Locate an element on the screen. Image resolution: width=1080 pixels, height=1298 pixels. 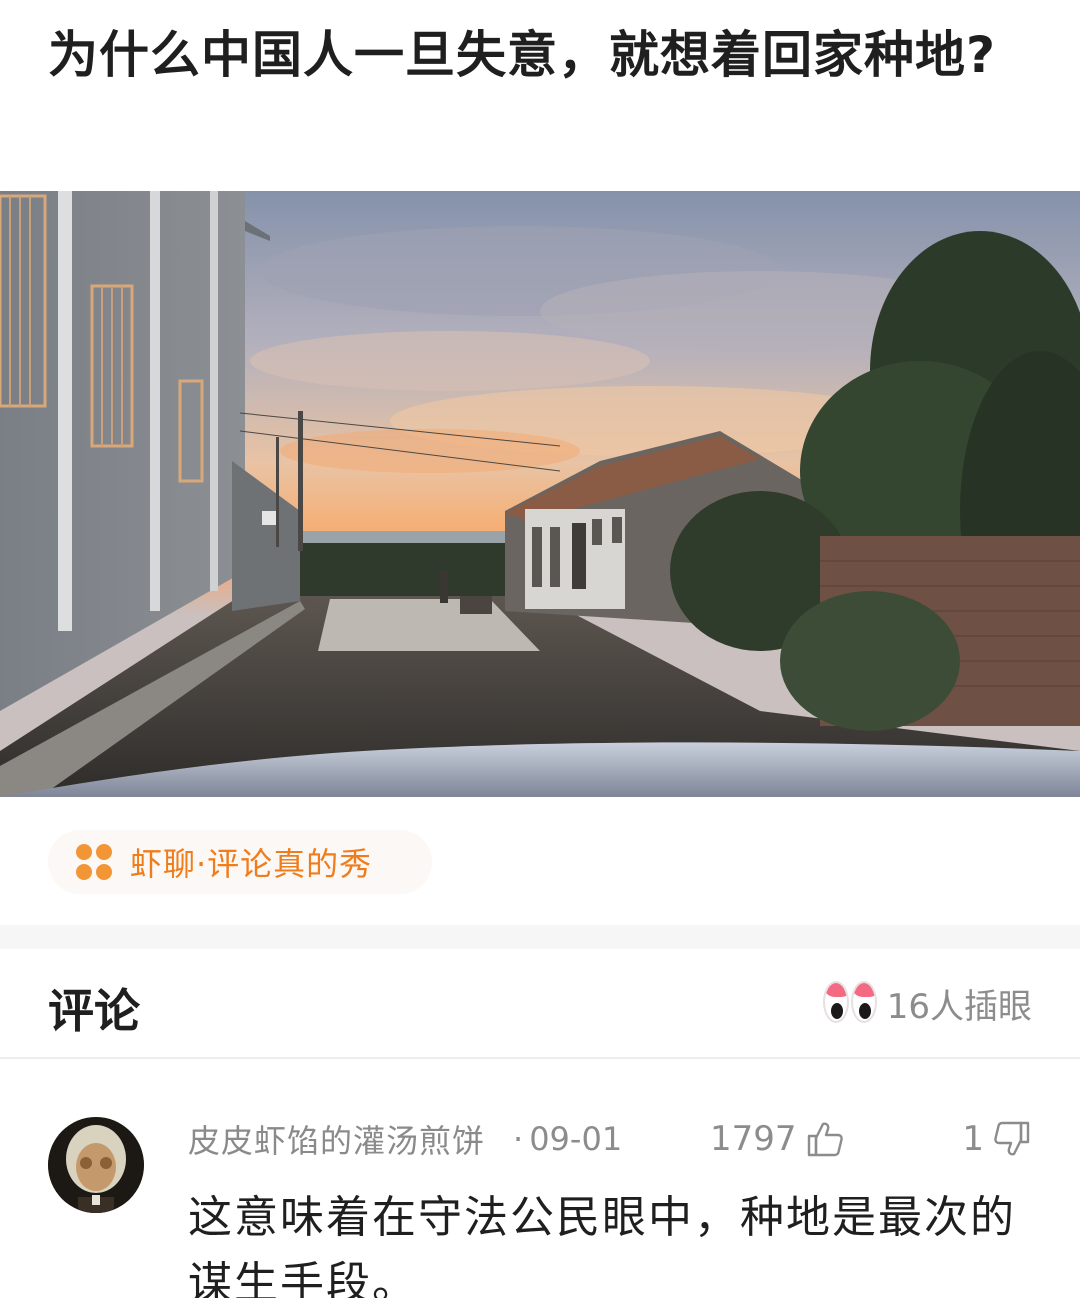
dislike-button: 1 is located at coordinates (997, 1139).